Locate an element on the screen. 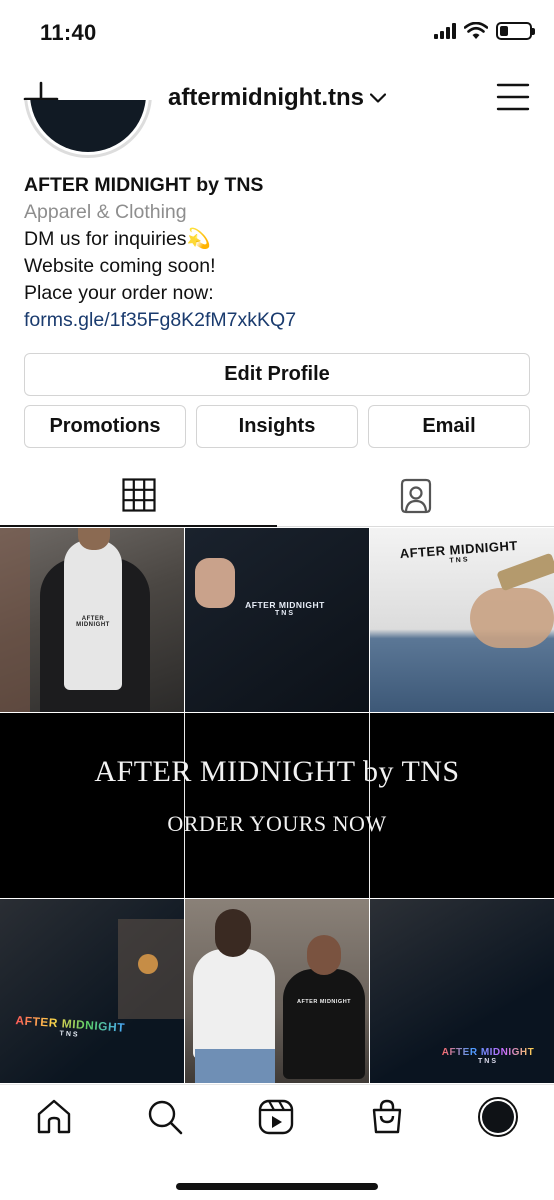 This screenshot has width=554, height=1200. email-button: Email is located at coordinates (449, 426).